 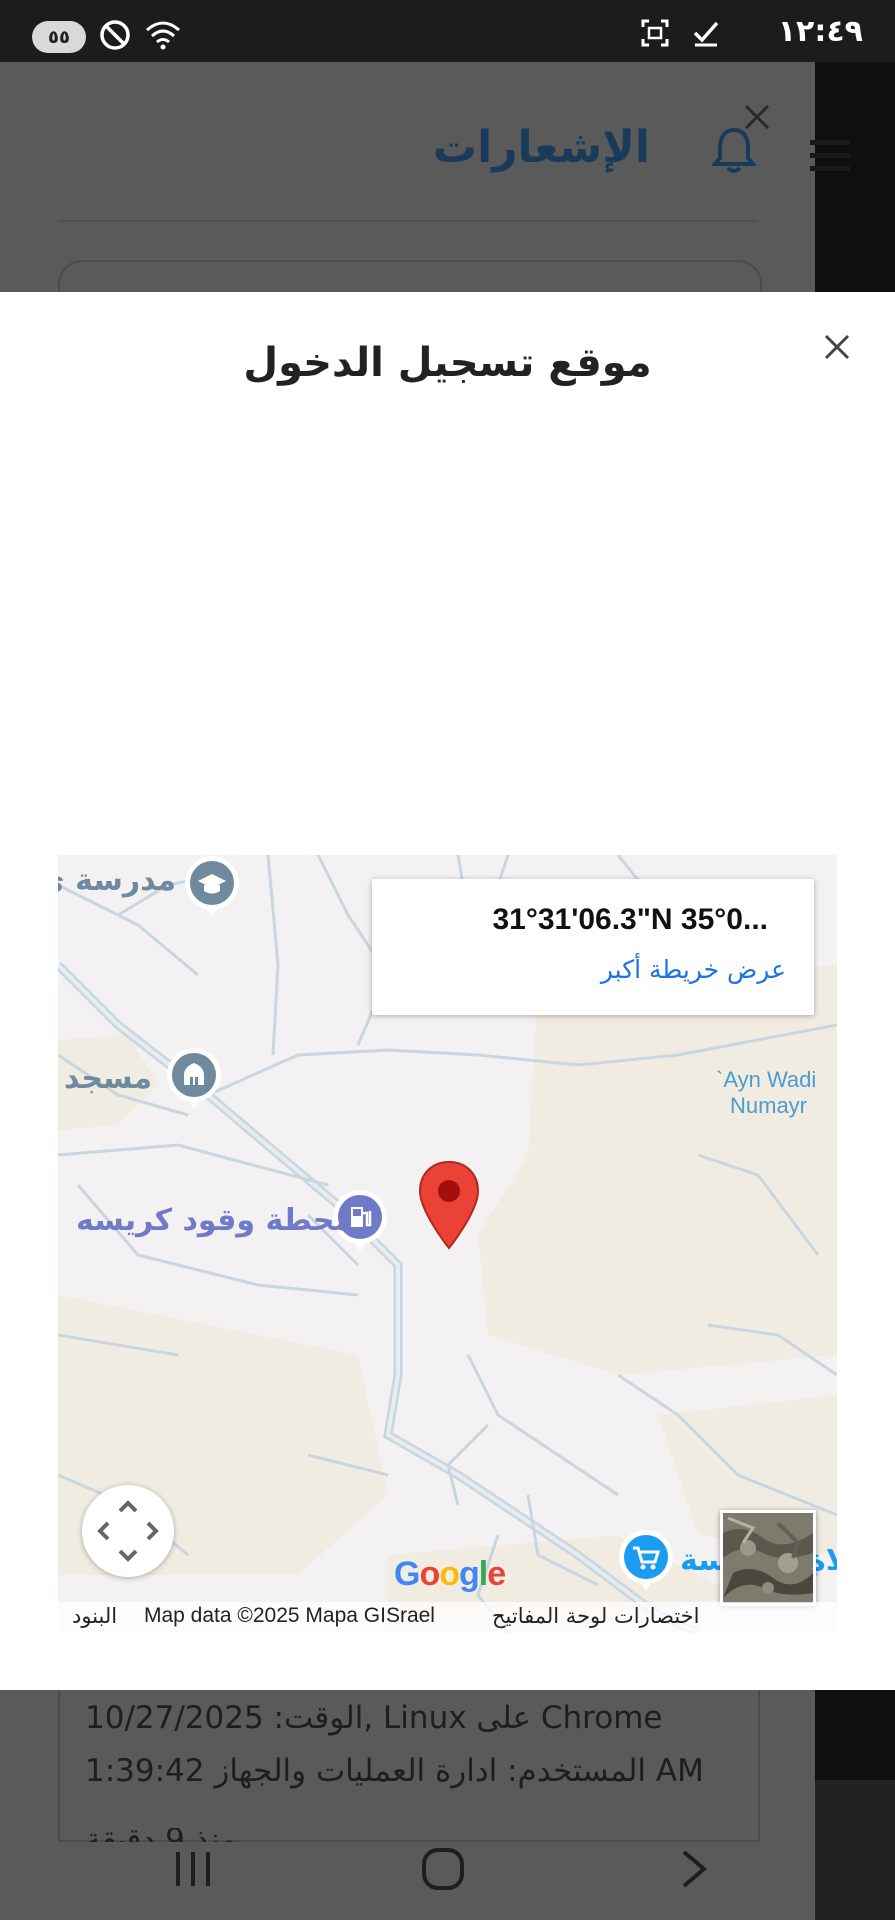 I want to click on notification-time-line: الوقت: 10/27/2025, Linux على Chrome, so click(x=374, y=1718).